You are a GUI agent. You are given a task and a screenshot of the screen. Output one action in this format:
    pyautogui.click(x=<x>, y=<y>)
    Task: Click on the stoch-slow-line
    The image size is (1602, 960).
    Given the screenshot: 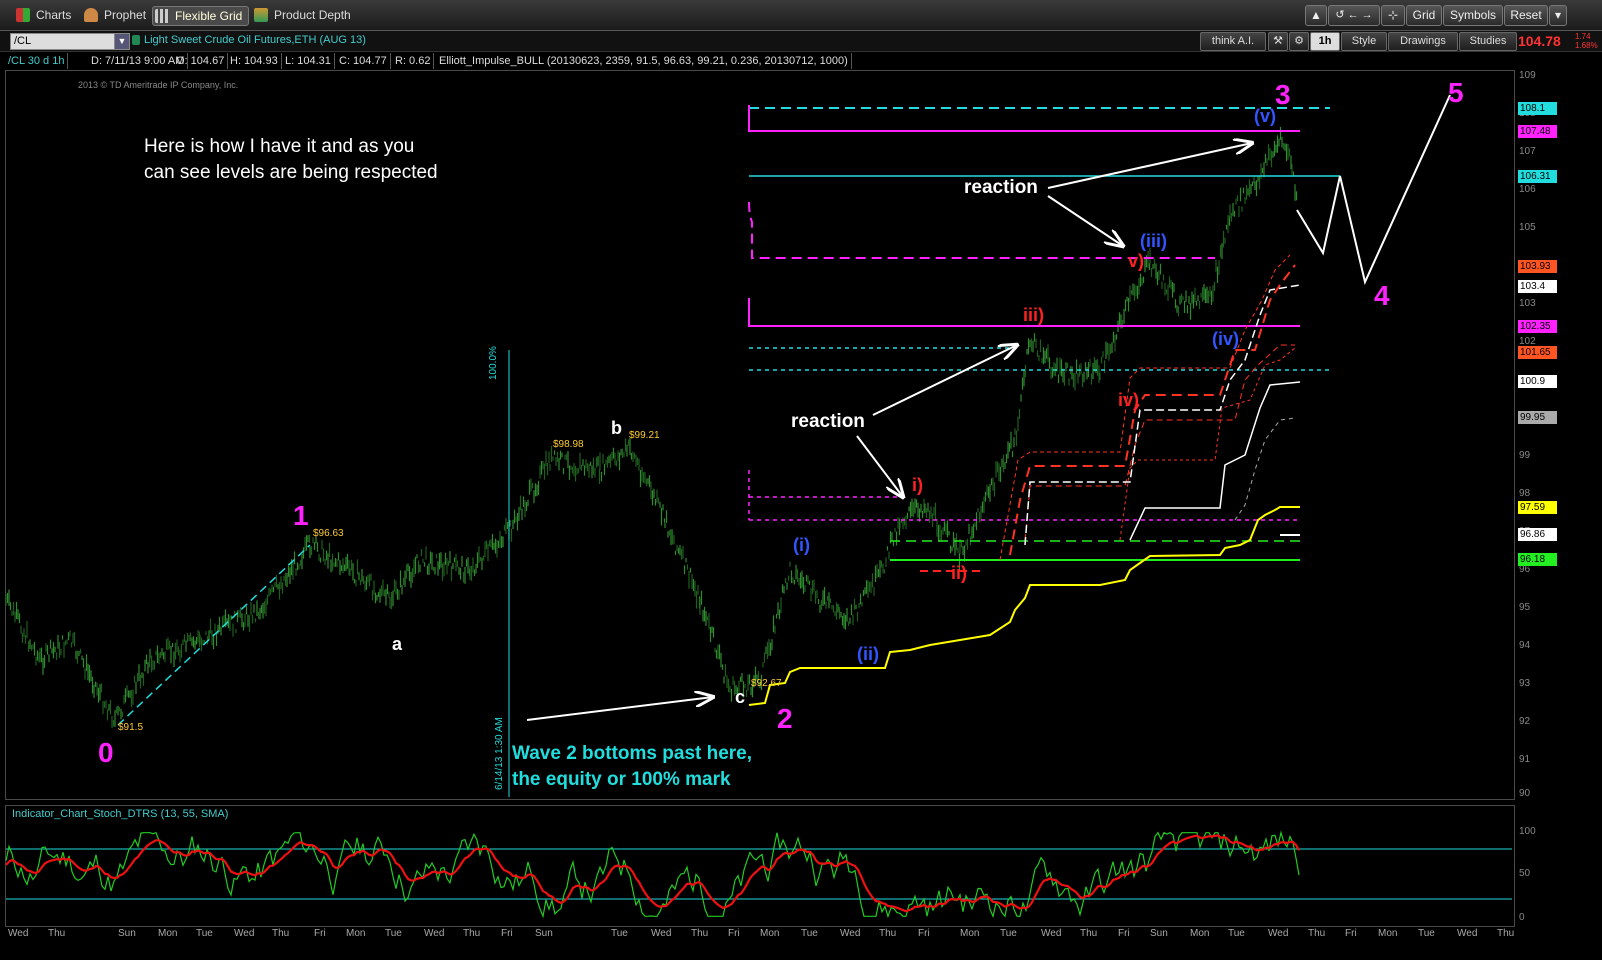 What is the action you would take?
    pyautogui.click(x=652, y=873)
    